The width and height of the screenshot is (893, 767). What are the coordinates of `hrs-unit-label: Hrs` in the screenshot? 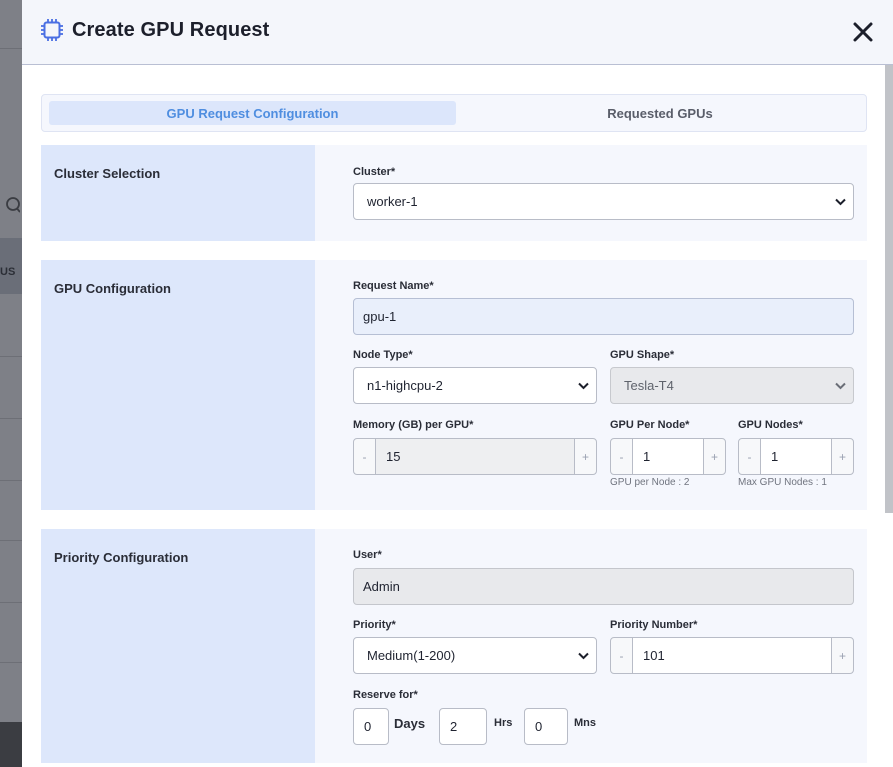 It's located at (503, 723).